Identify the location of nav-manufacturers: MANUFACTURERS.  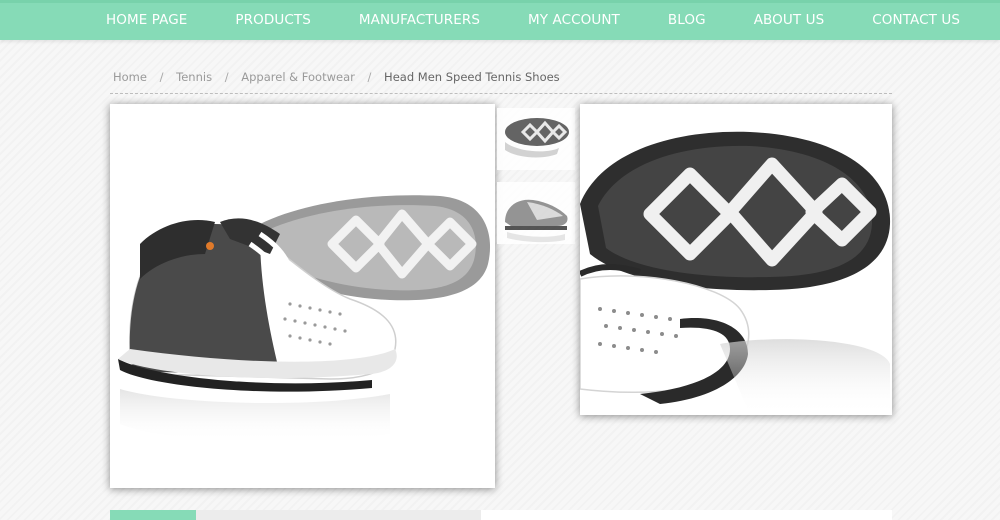
(419, 21).